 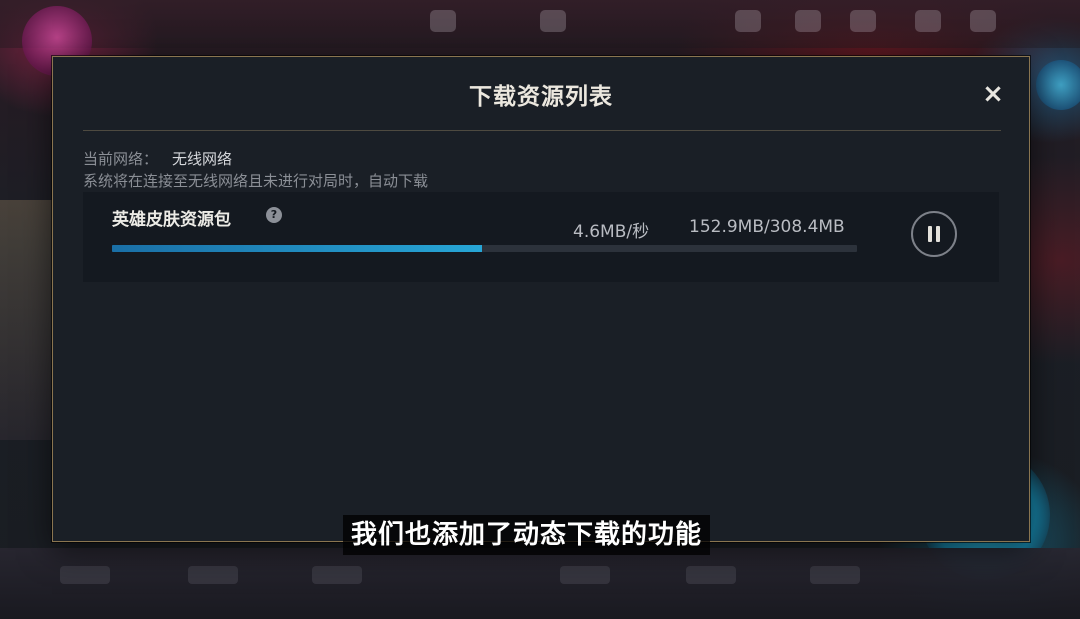 I want to click on download-speed: 4.6MB/秒, so click(x=611, y=232).